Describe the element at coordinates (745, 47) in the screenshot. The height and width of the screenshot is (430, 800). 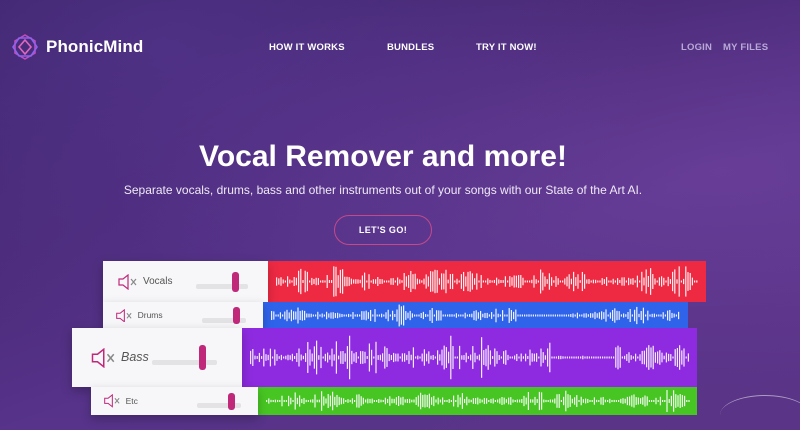
I see `nav-my-files: MY FILES` at that location.